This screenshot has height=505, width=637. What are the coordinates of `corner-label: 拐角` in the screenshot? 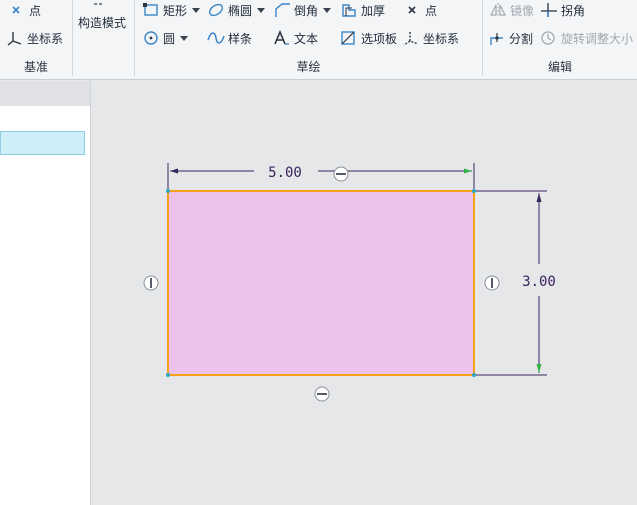 It's located at (573, 10).